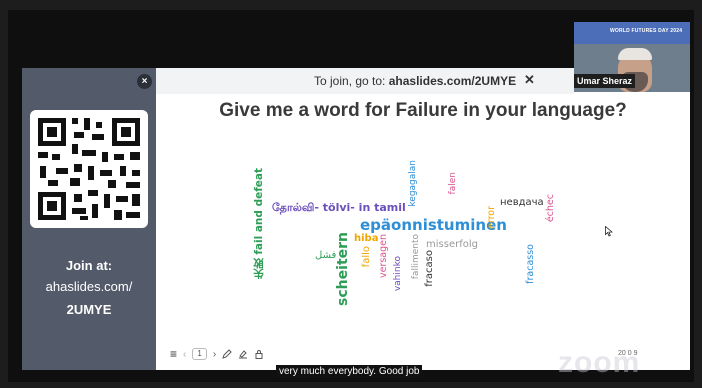  What do you see at coordinates (144, 81) in the screenshot?
I see `close-panel-button: ×` at bounding box center [144, 81].